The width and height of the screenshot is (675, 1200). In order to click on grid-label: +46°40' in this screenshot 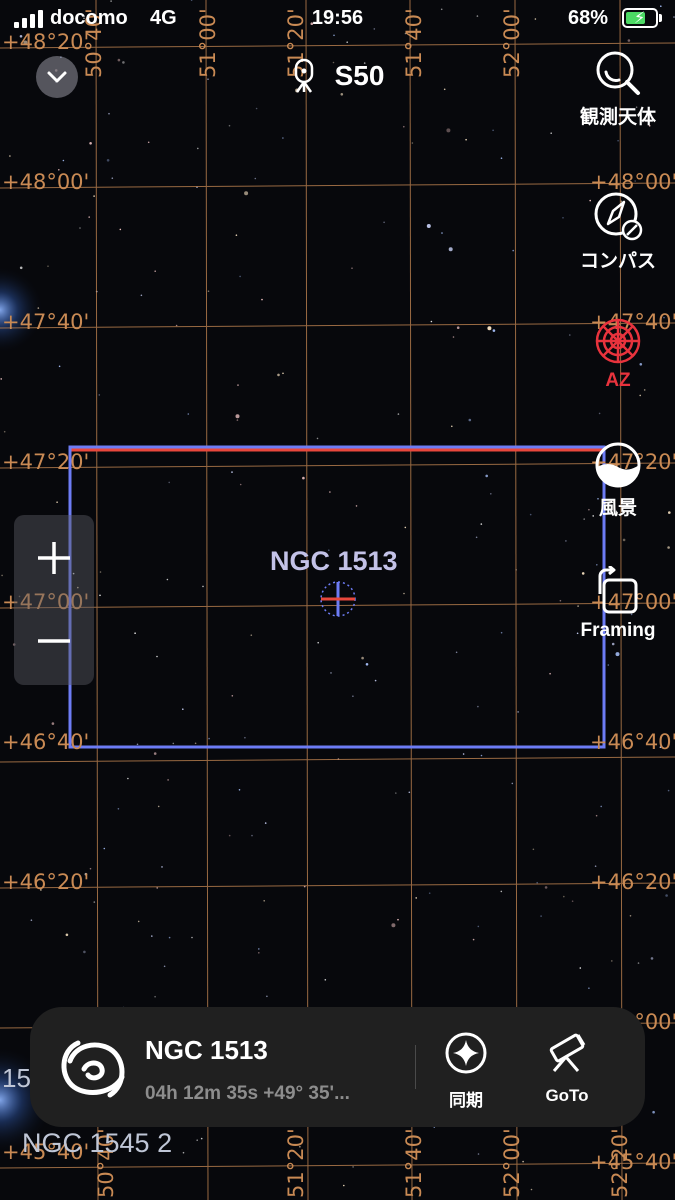, I will do `click(46, 742)`.